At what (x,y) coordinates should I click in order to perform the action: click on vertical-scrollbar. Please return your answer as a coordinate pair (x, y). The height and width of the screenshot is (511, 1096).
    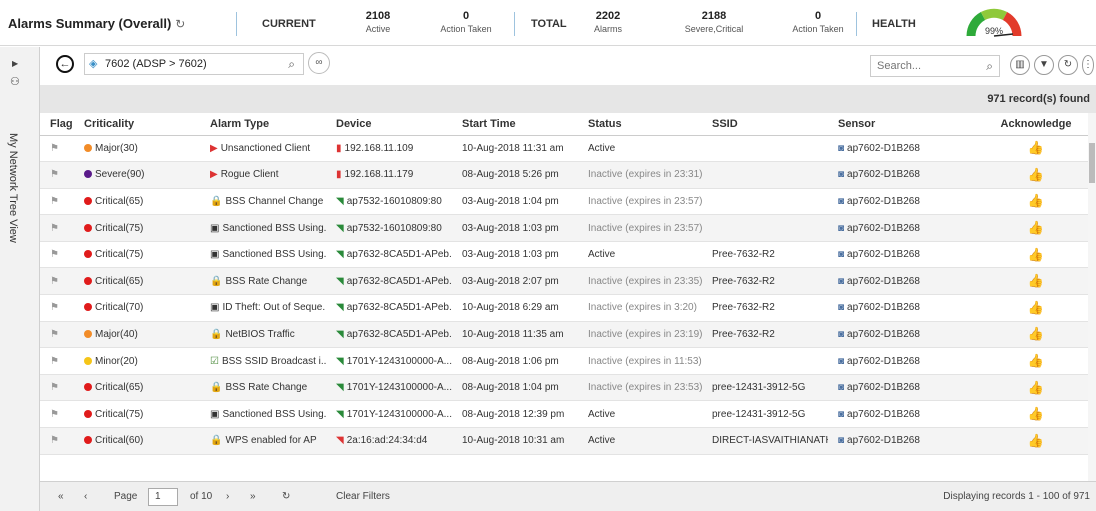
    Looking at the image, I should click on (1092, 297).